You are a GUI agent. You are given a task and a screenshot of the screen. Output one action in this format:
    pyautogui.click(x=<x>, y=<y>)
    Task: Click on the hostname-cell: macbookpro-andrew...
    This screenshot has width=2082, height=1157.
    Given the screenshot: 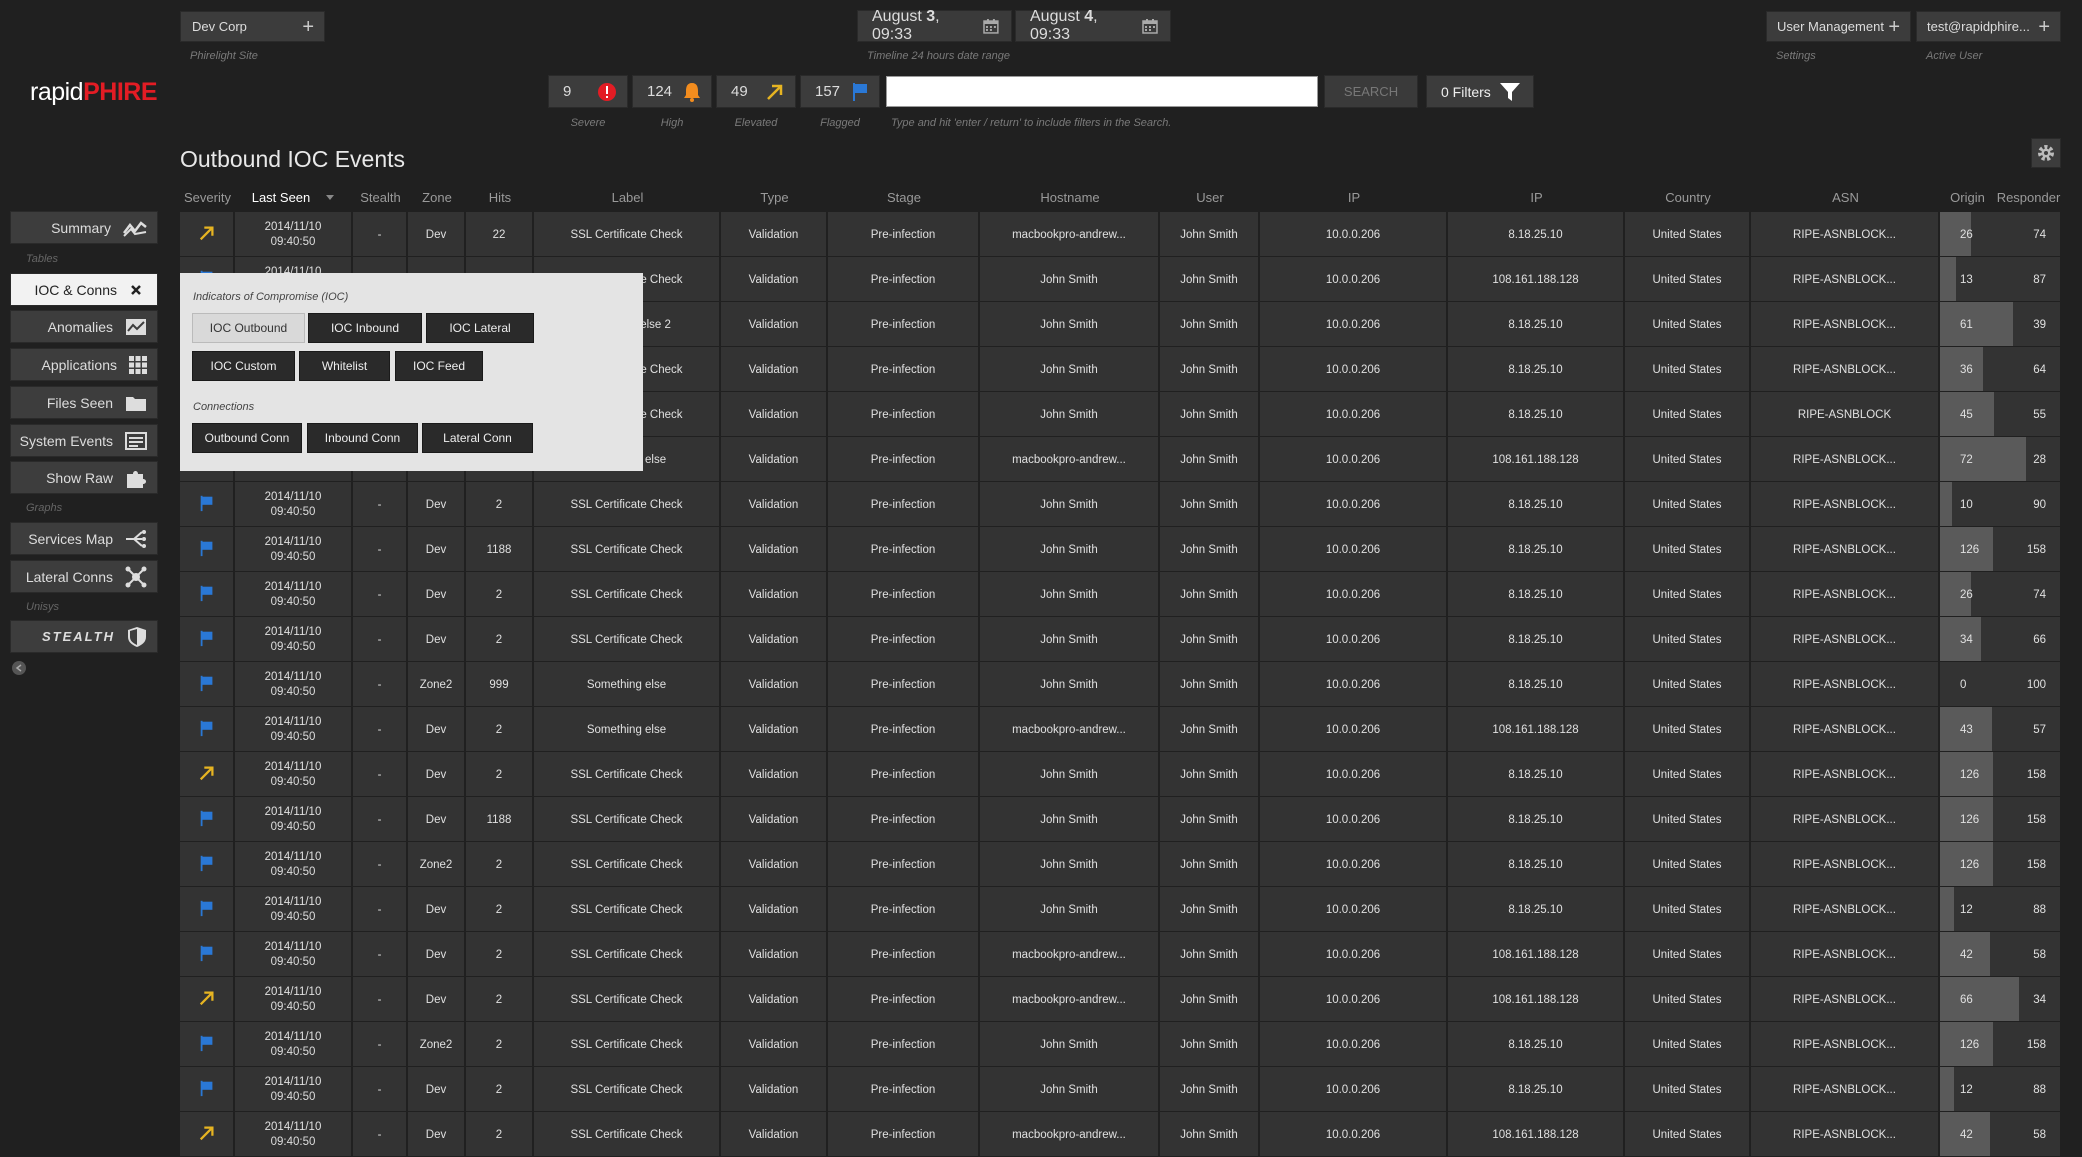 What is the action you would take?
    pyautogui.click(x=1070, y=459)
    